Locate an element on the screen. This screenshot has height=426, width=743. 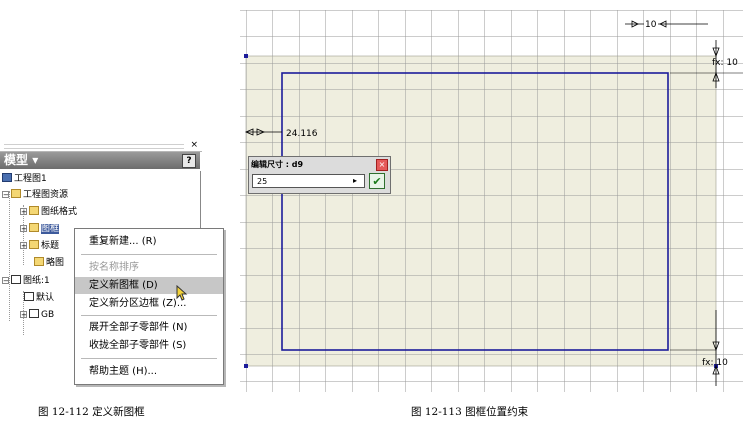
figure-caption-left: 图 12-112 定义新图框 is located at coordinates (91, 412).